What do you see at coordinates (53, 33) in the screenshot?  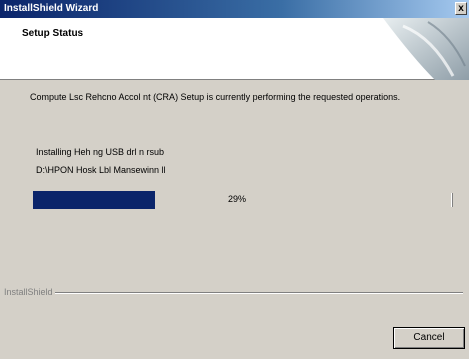 I see `page-title: Setup Status` at bounding box center [53, 33].